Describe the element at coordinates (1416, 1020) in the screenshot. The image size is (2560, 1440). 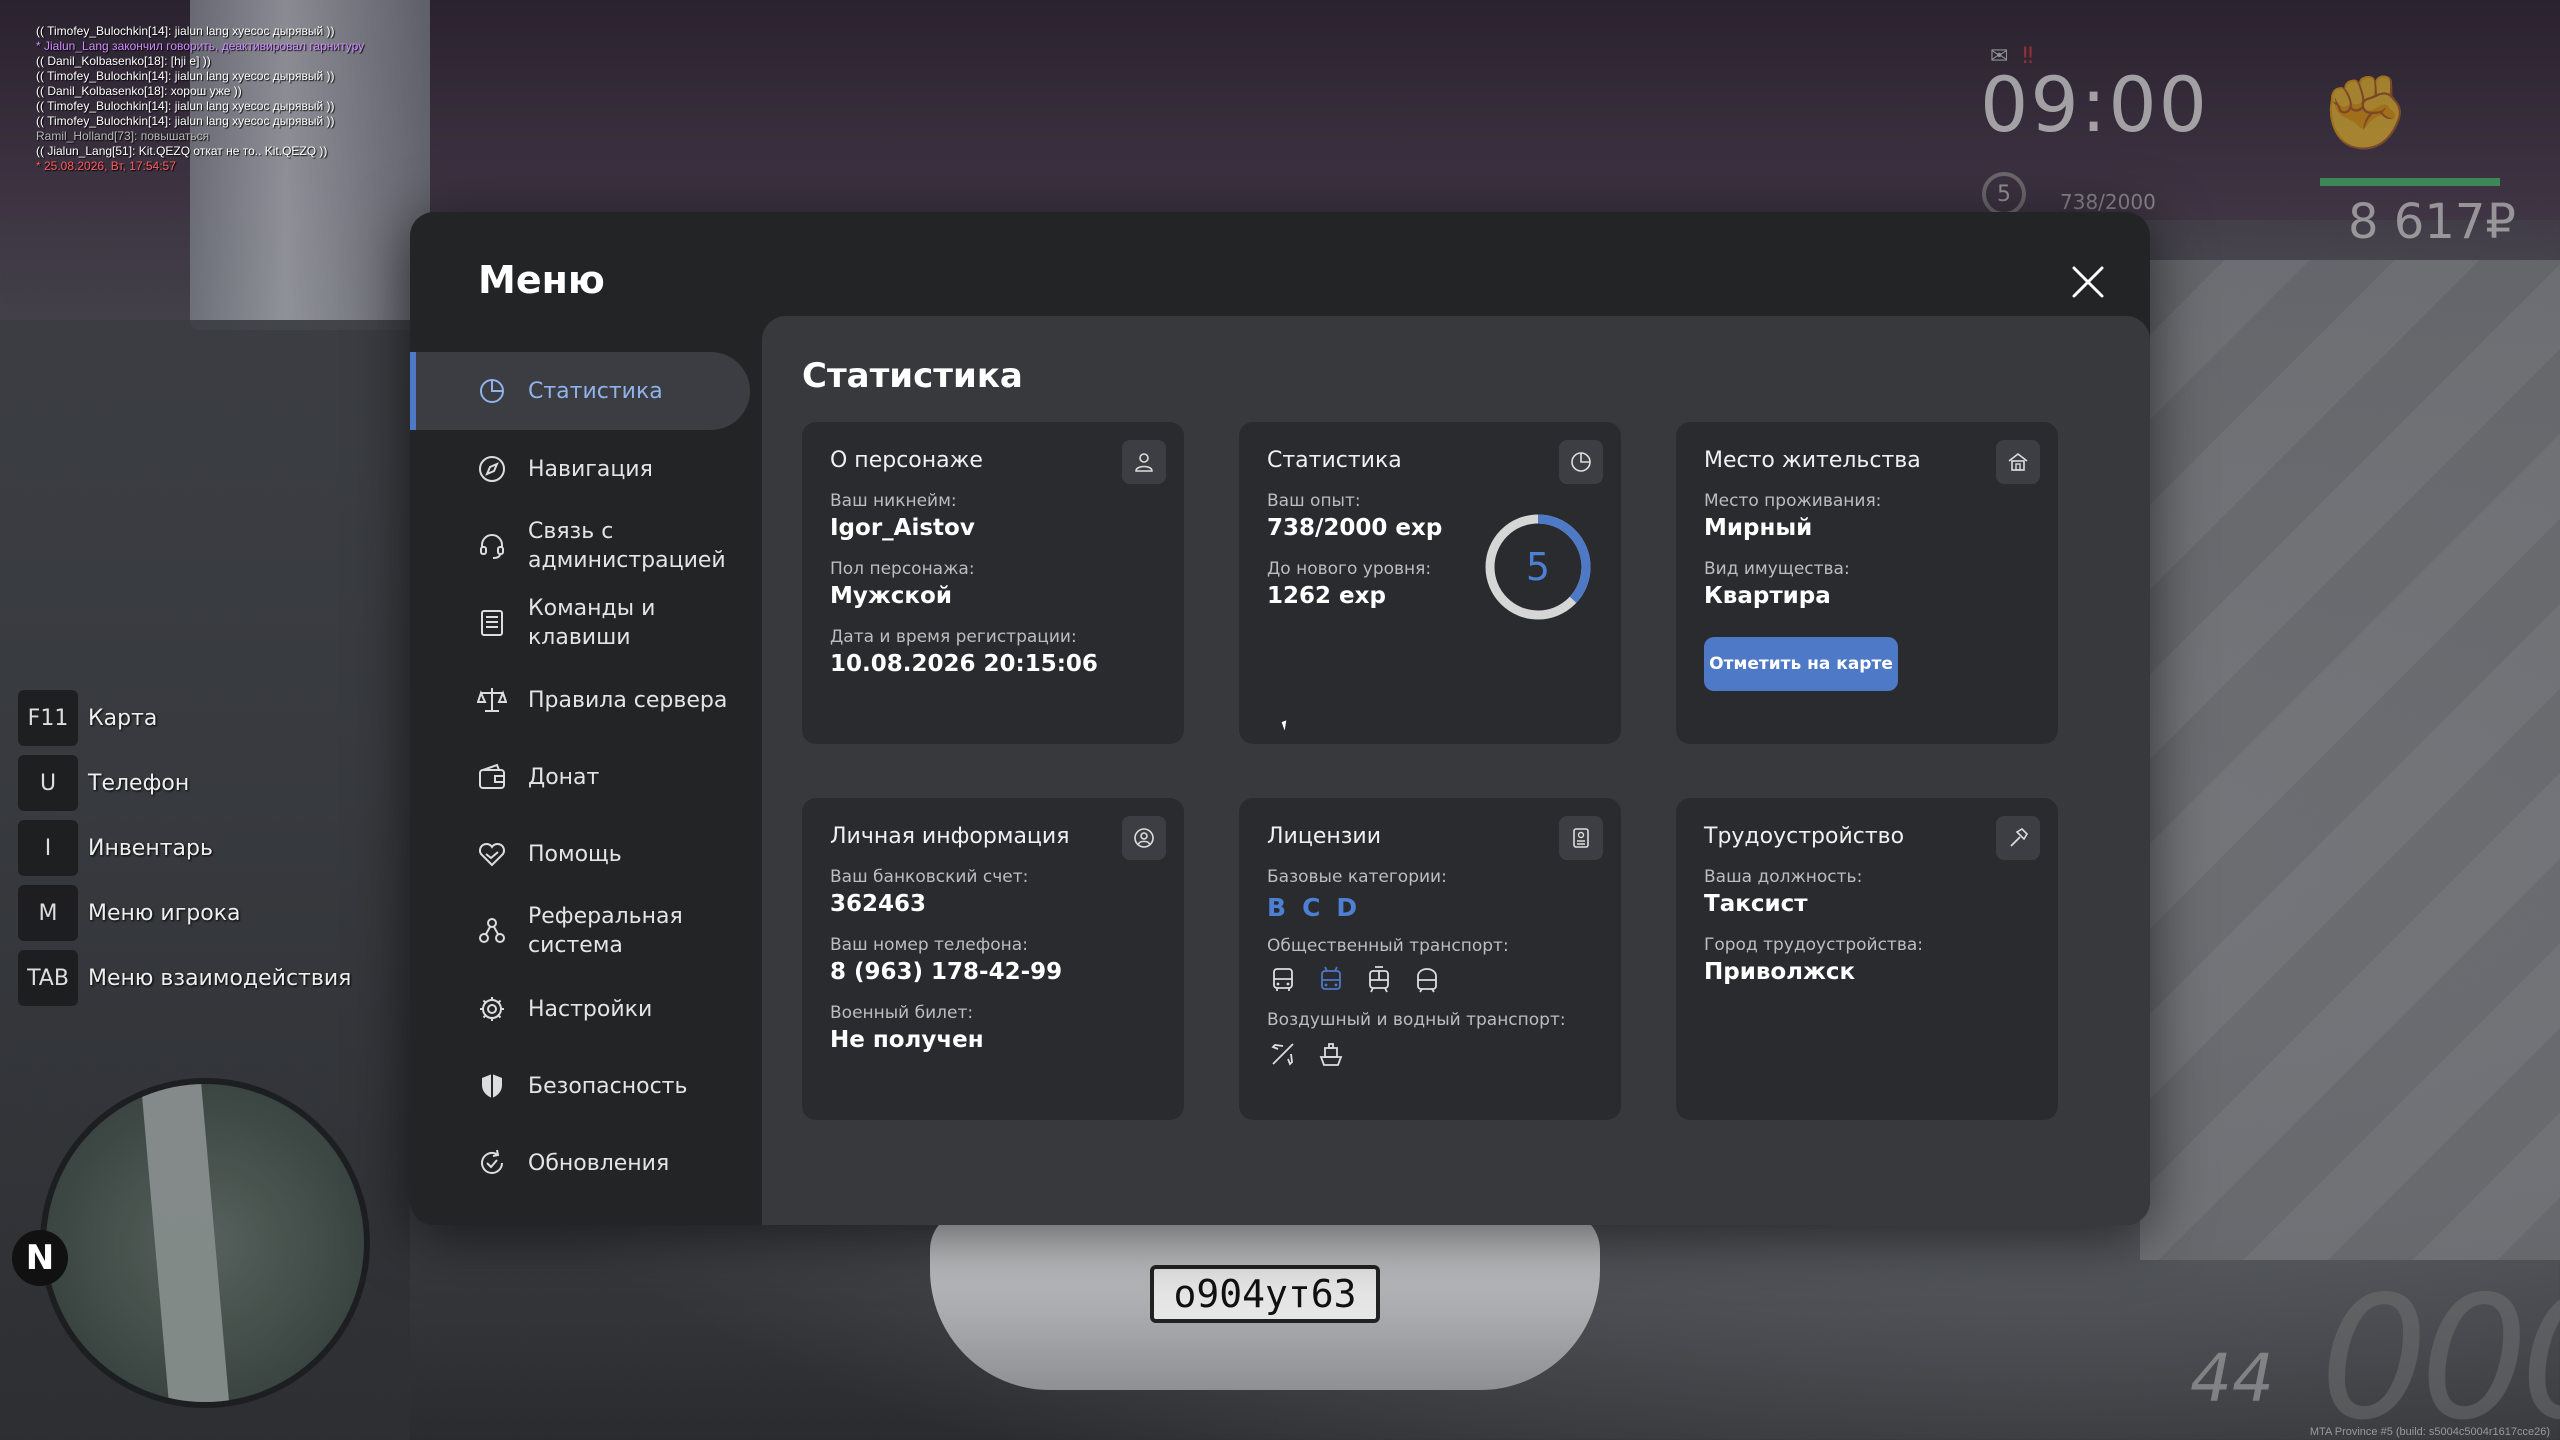
I see `air-water-transport-label: Воздушный и водный транспорт:` at that location.